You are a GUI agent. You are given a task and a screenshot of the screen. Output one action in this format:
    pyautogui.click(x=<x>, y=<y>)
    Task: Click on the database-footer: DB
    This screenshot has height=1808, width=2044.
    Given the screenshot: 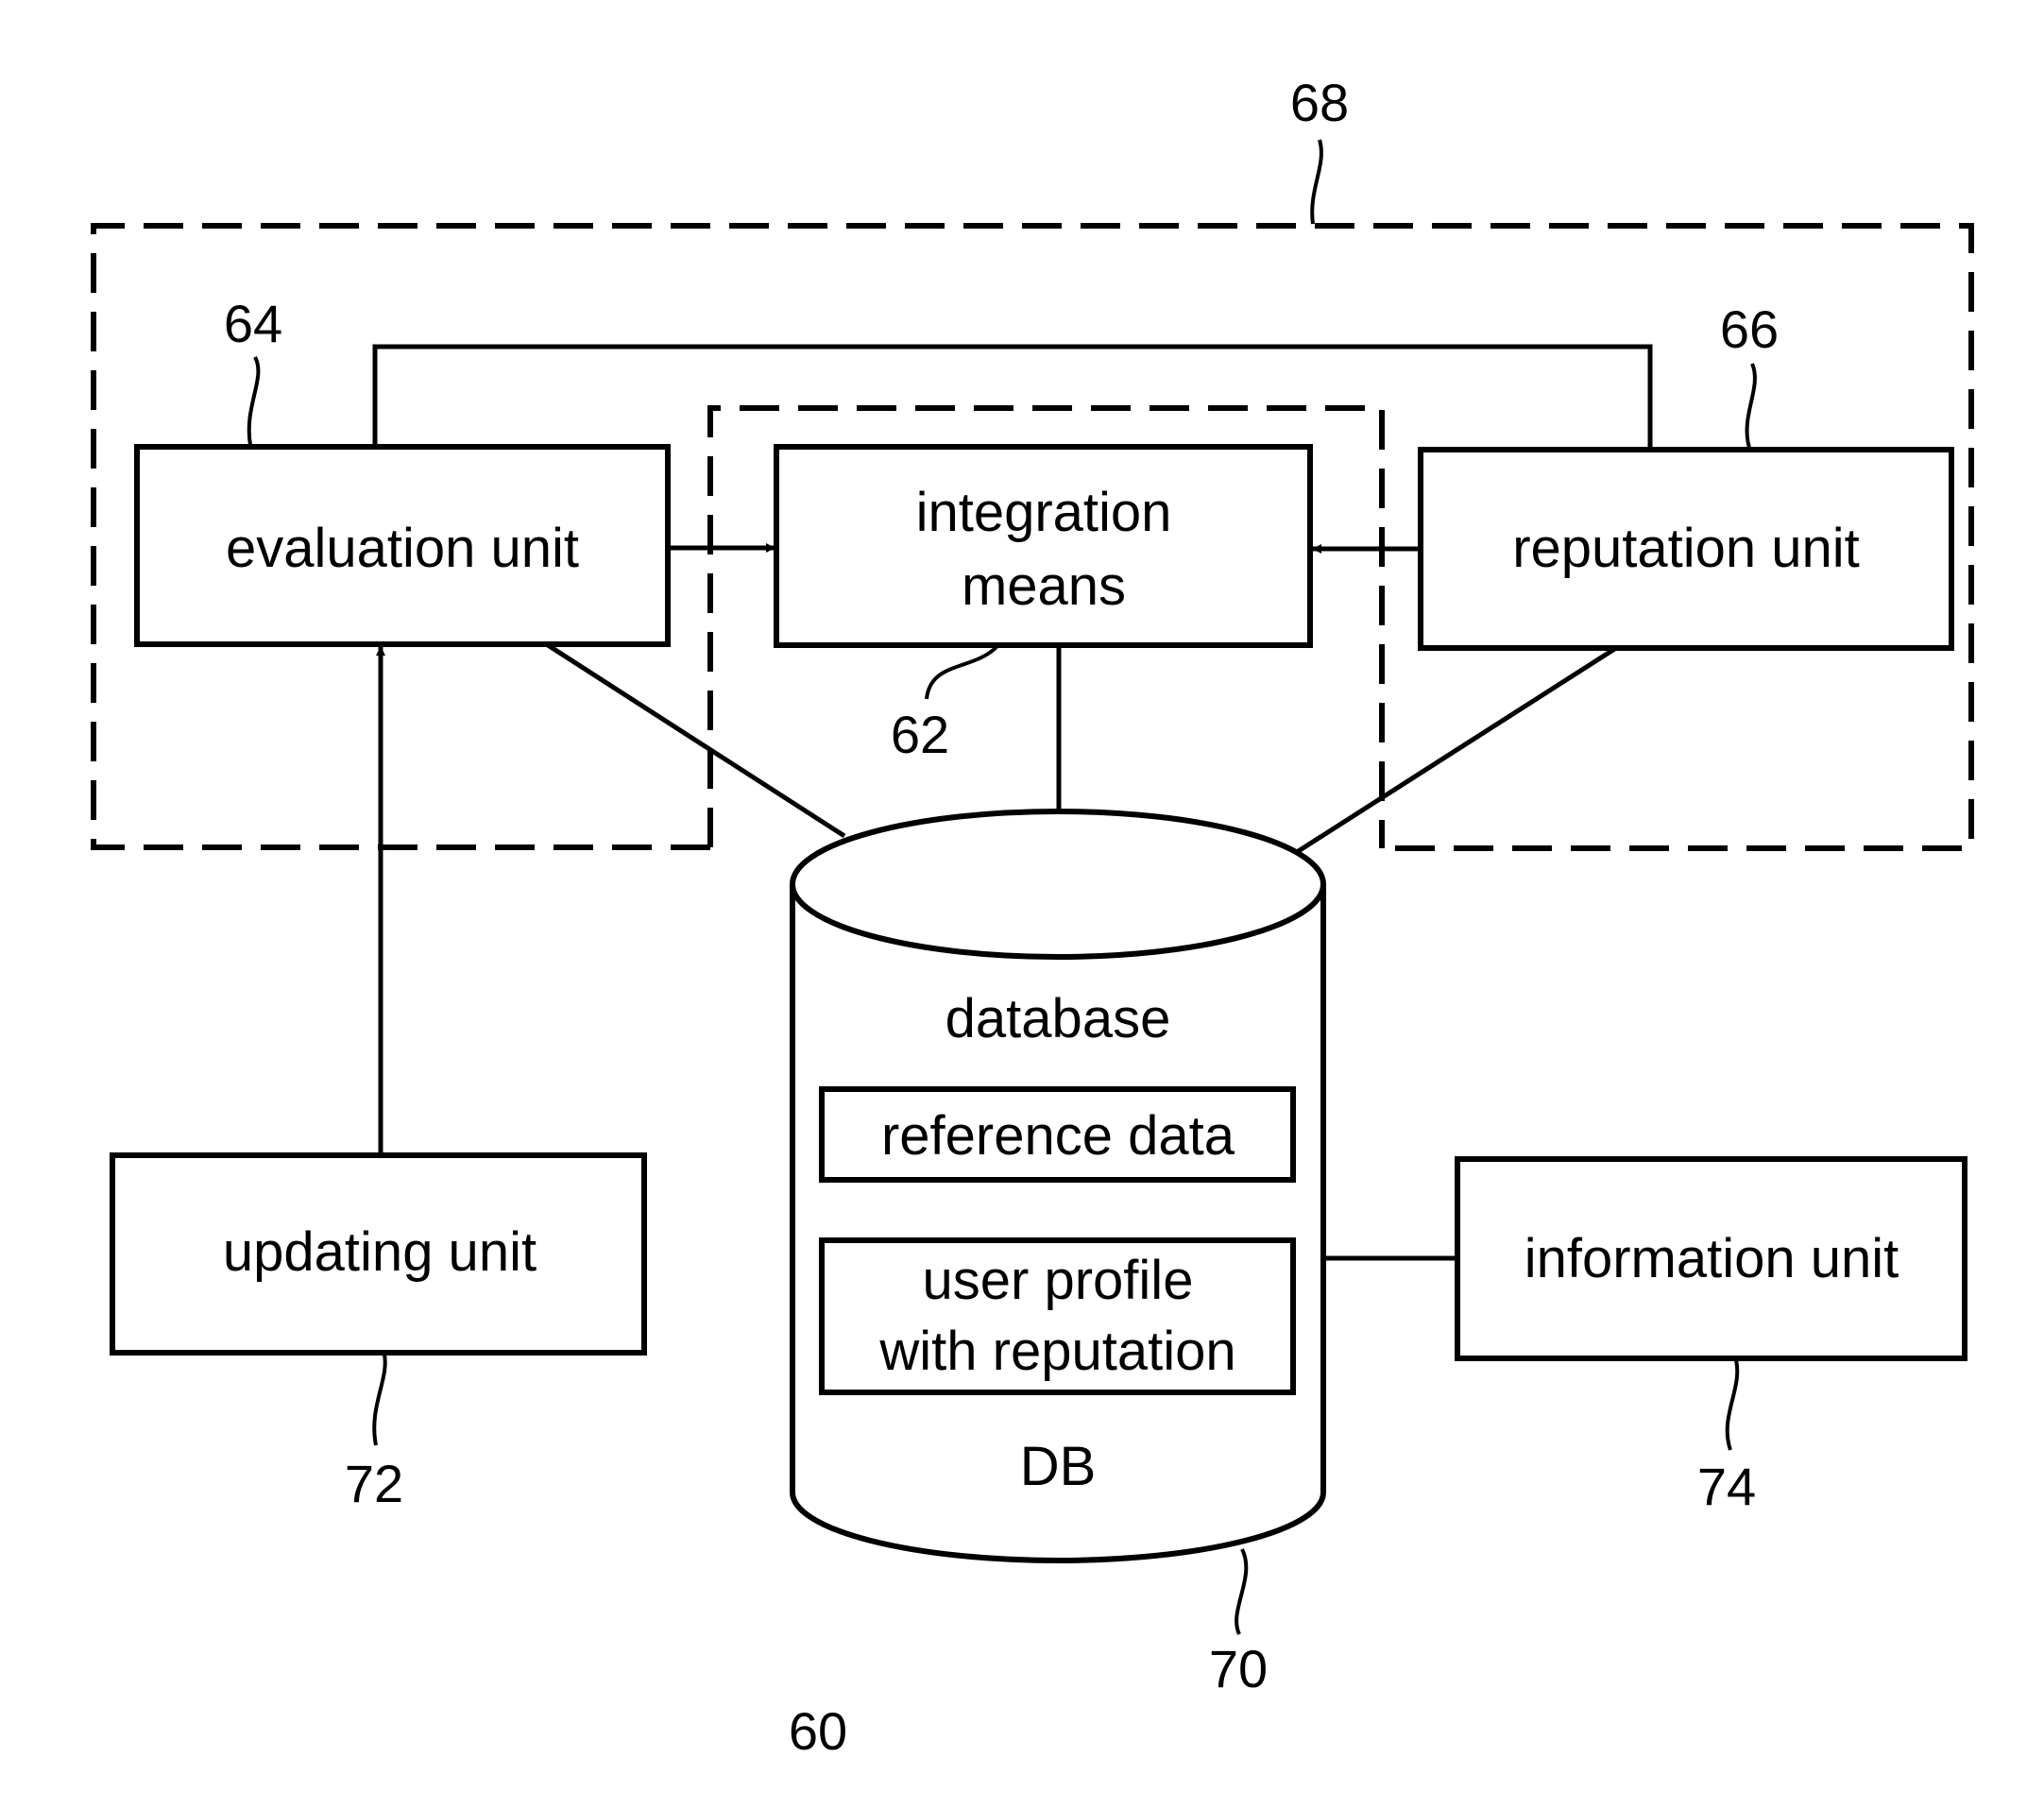 What is the action you would take?
    pyautogui.click(x=1059, y=1466)
    